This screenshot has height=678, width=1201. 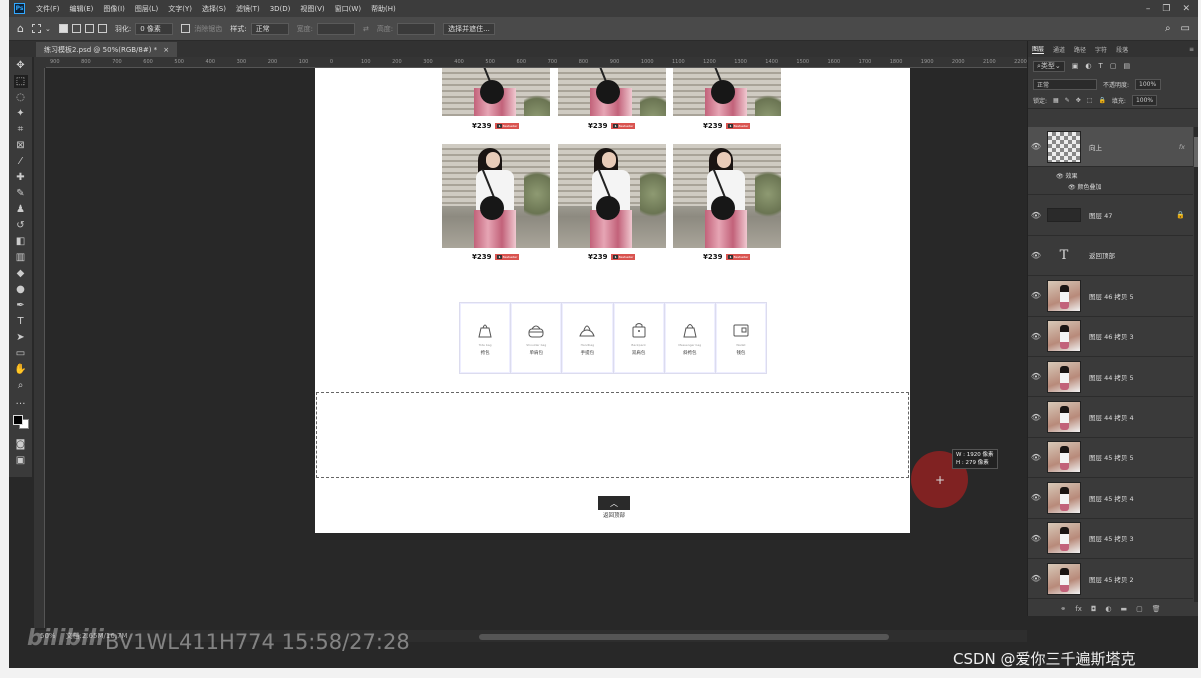 What do you see at coordinates (1126, 66) in the screenshot?
I see `smart-object-filter-icon: ▤` at bounding box center [1126, 66].